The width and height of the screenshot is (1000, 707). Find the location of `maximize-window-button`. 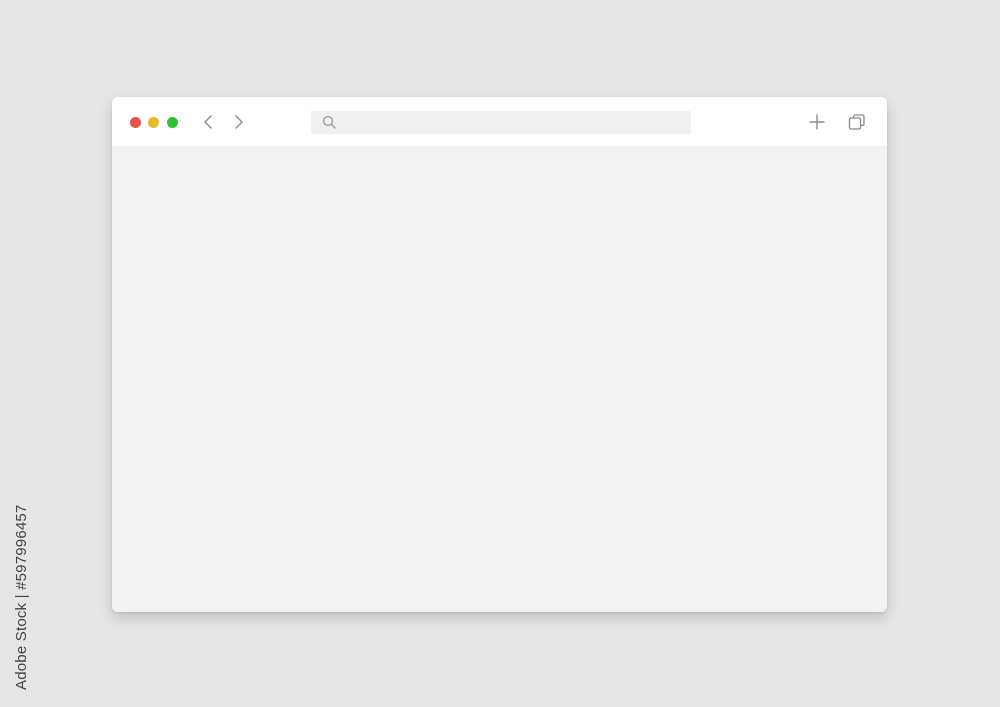

maximize-window-button is located at coordinates (172, 122).